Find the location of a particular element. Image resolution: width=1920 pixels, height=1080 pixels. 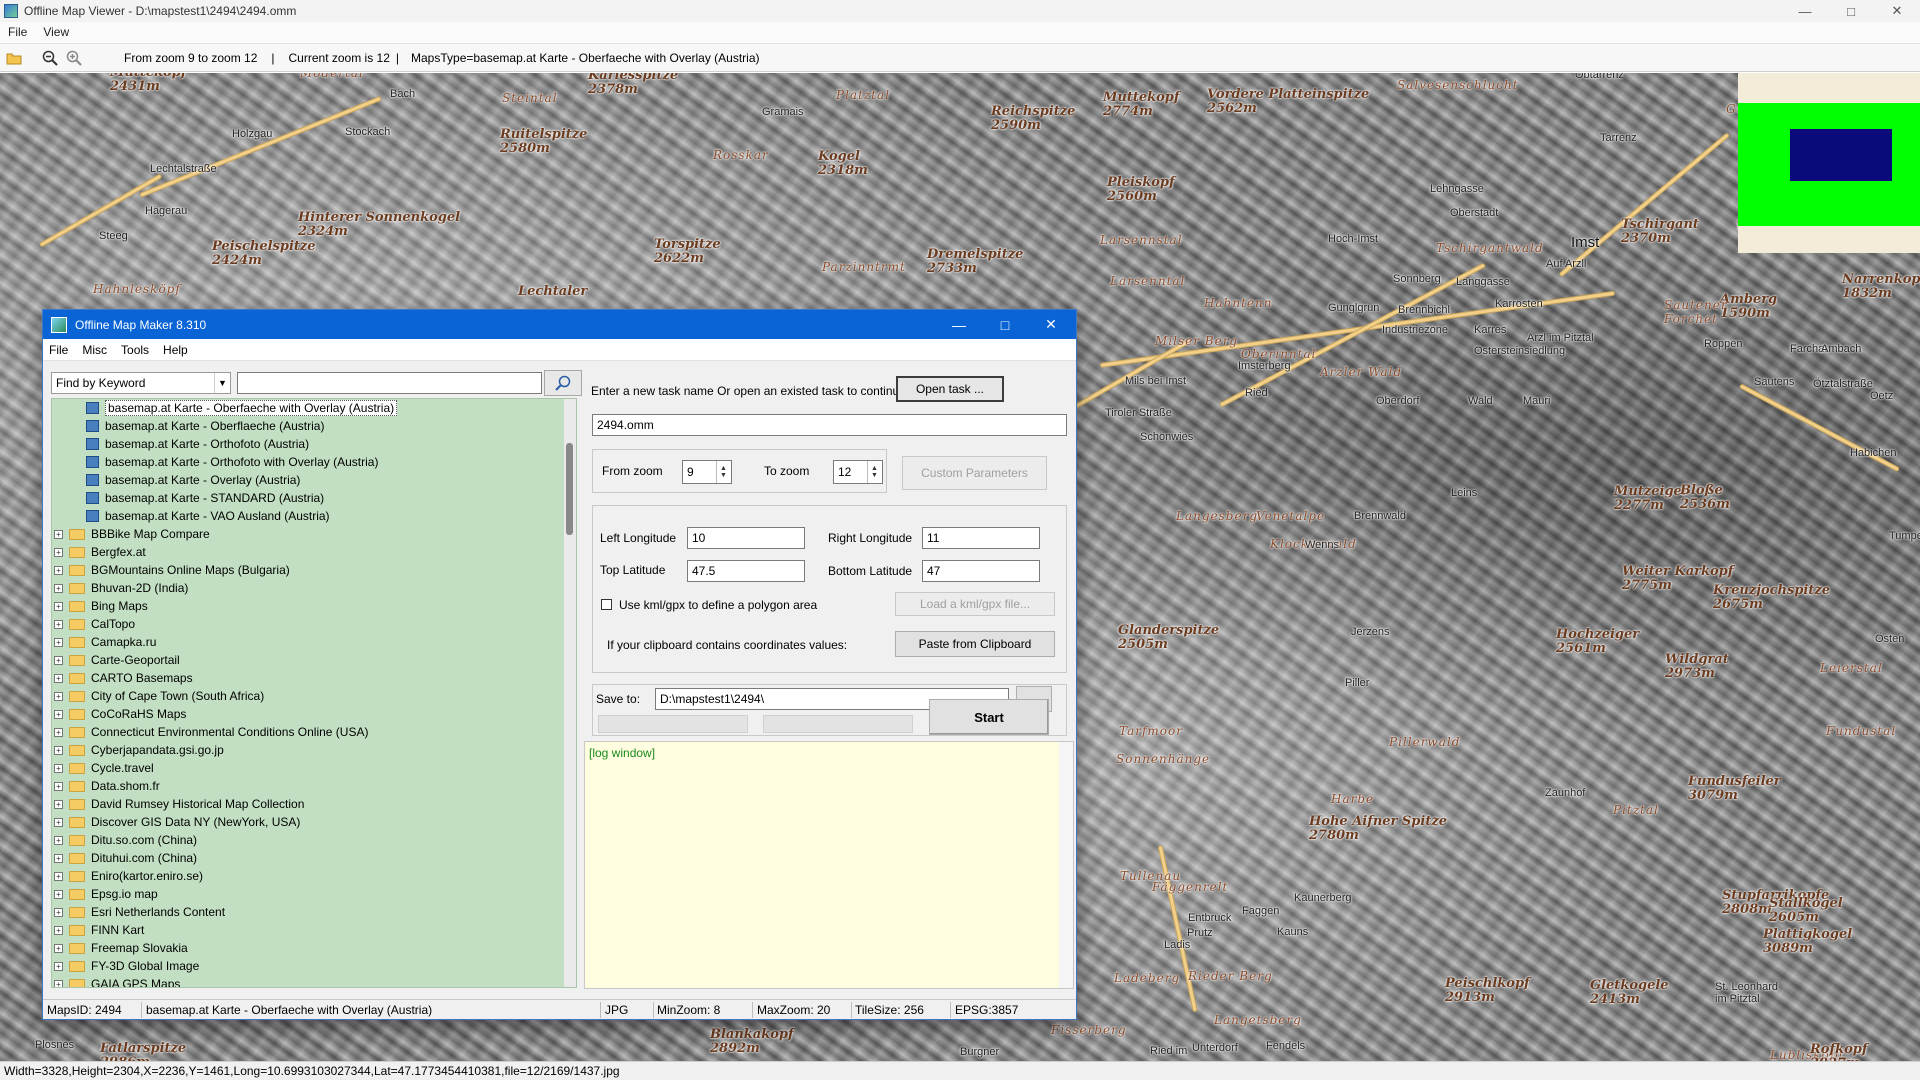

tree-folder-item: + Carte-Geoportail is located at coordinates (314, 660).